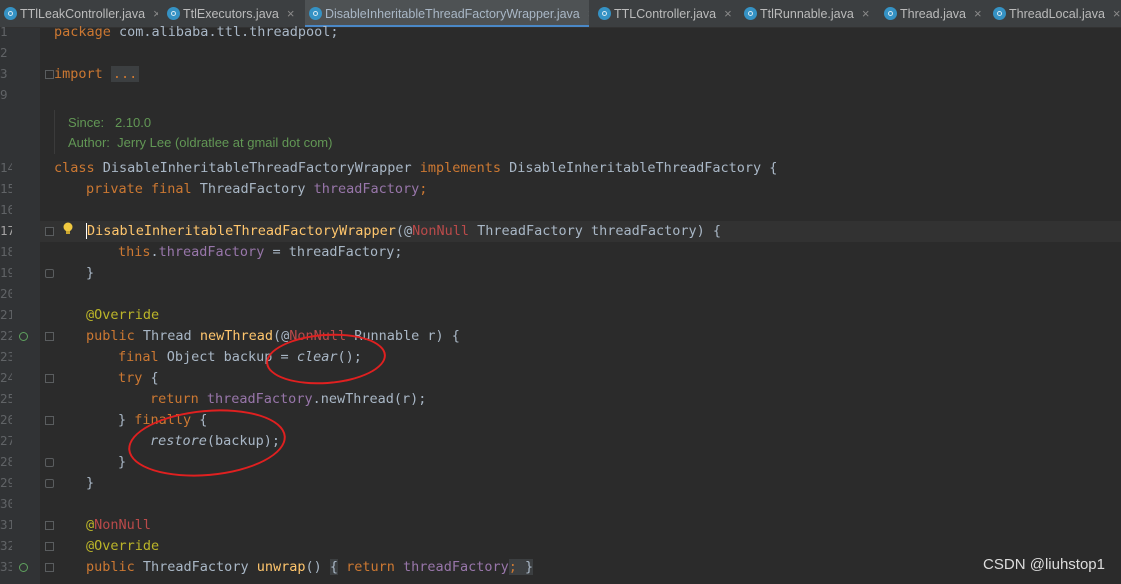 This screenshot has width=1121, height=584. What do you see at coordinates (6, 566) in the screenshot?
I see `line-number: 33` at bounding box center [6, 566].